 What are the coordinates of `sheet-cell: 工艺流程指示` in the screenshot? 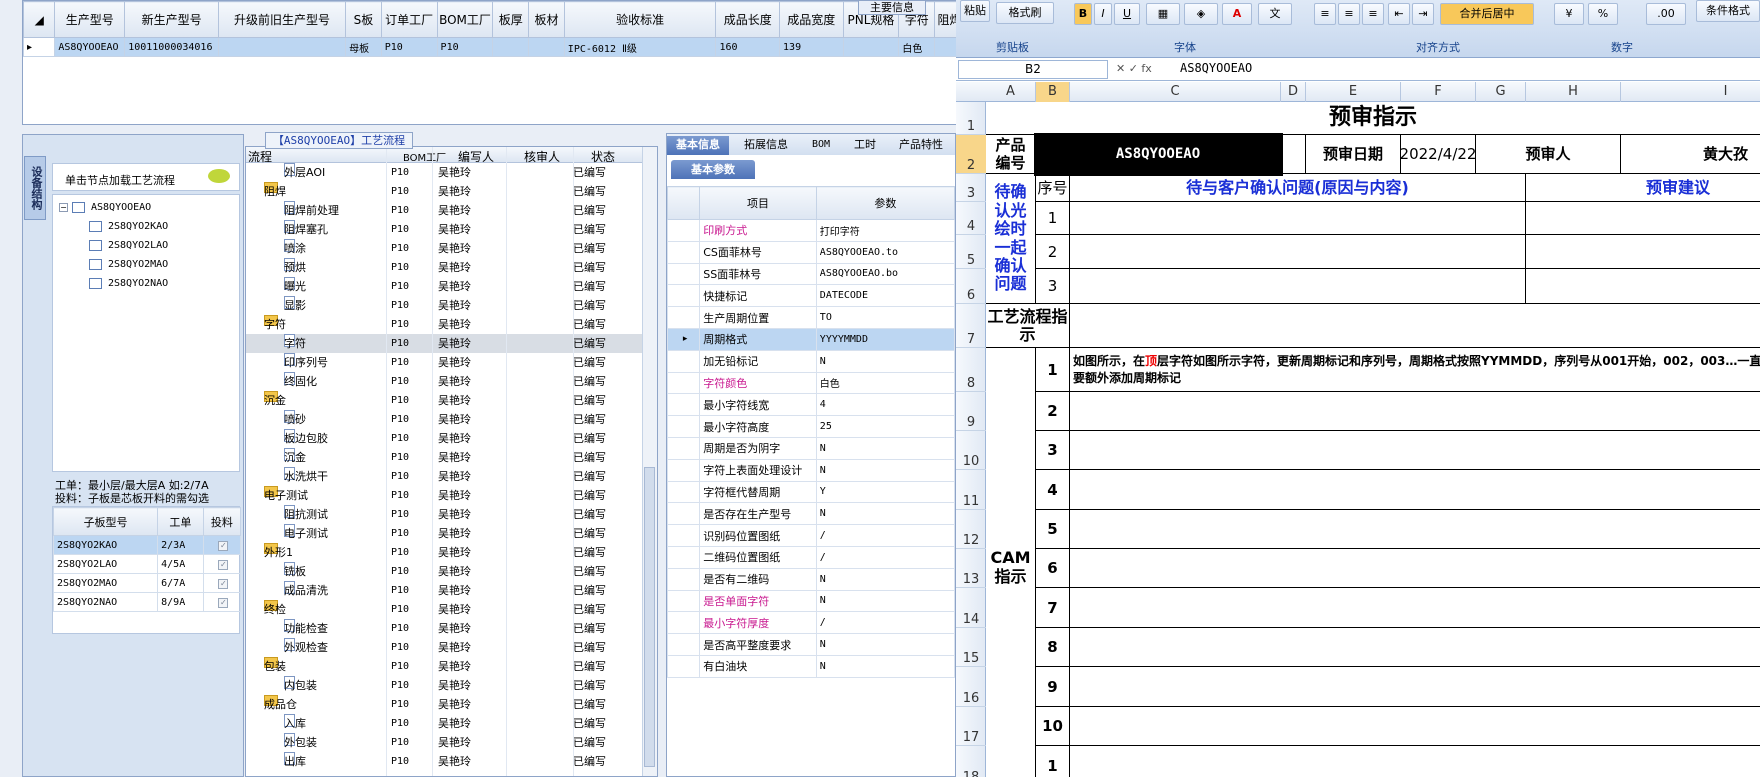 It's located at (1028, 326).